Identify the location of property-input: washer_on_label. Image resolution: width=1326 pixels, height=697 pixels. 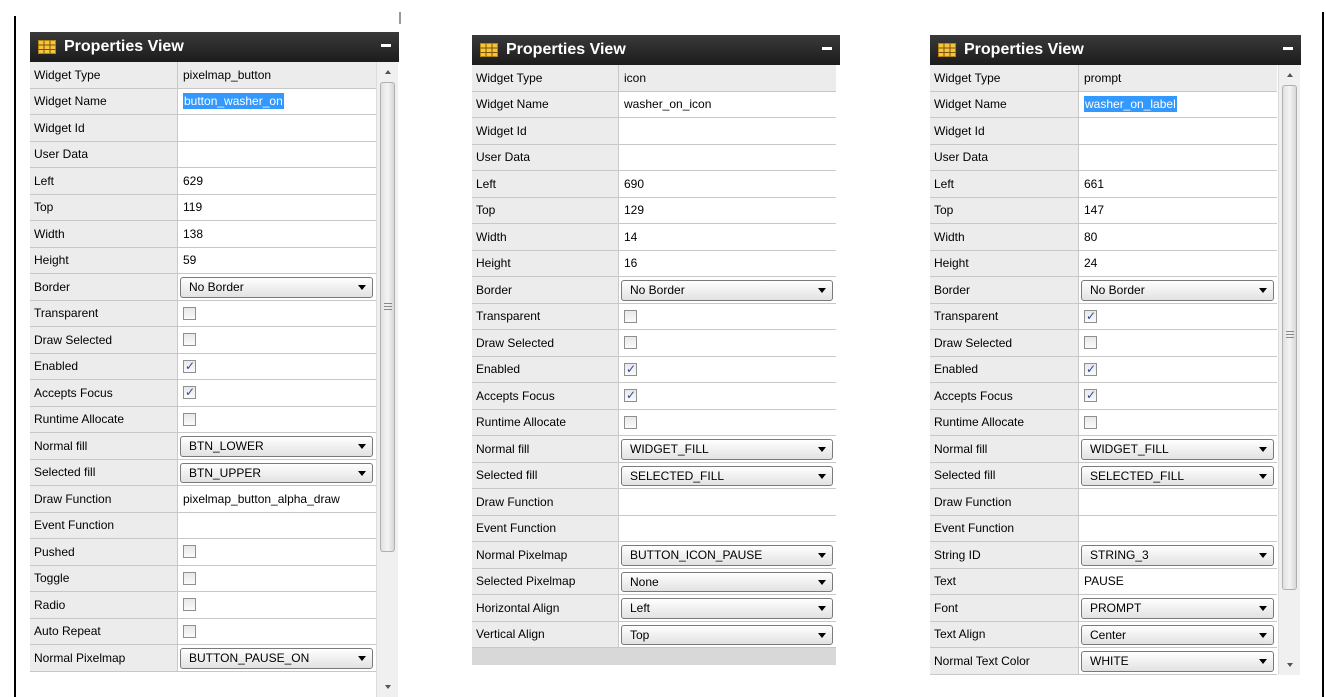
(1178, 104).